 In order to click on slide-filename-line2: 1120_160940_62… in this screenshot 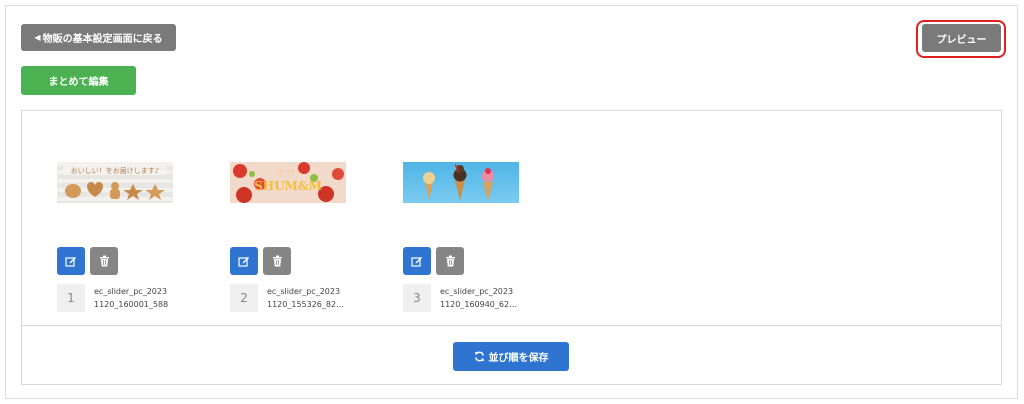, I will do `click(479, 304)`.